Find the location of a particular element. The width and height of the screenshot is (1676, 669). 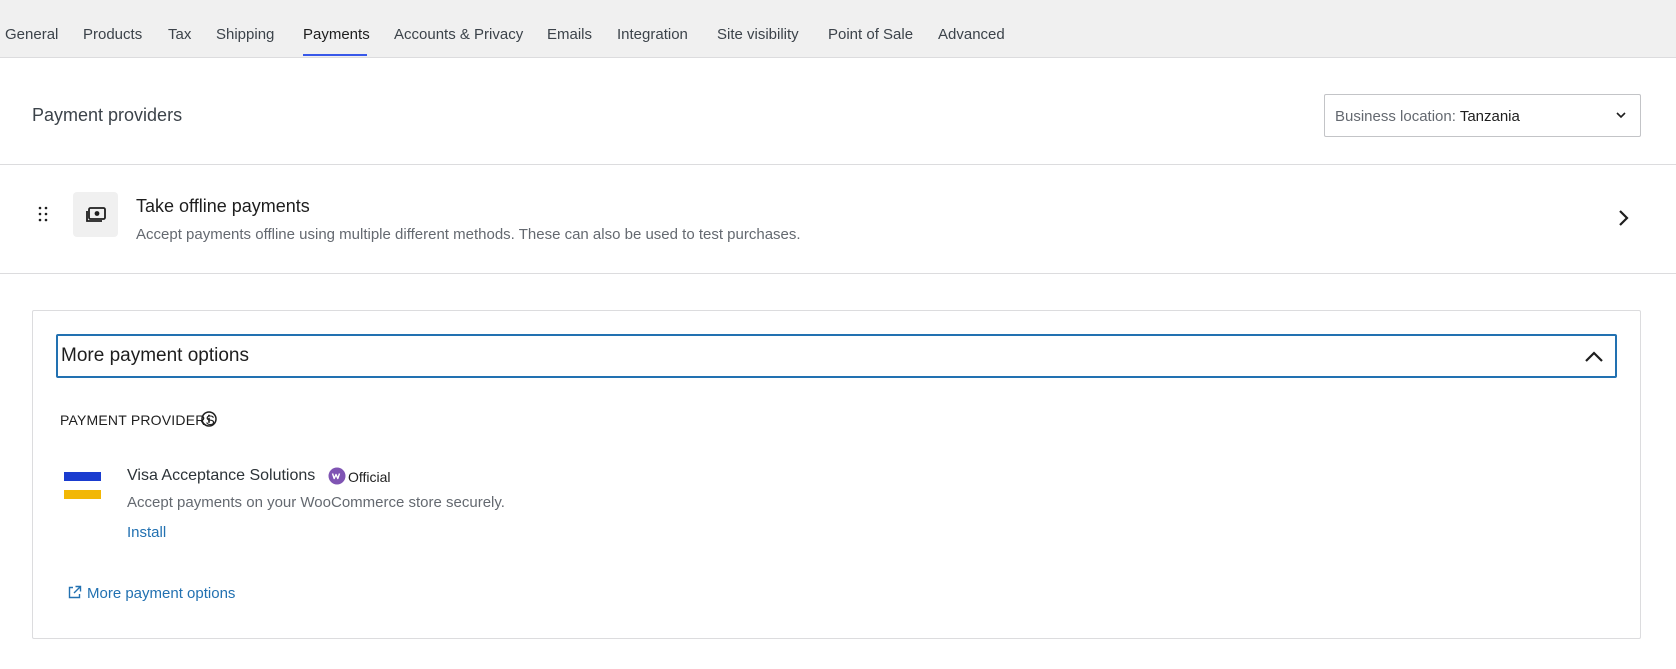

chevron-down-icon is located at coordinates (1621, 115).